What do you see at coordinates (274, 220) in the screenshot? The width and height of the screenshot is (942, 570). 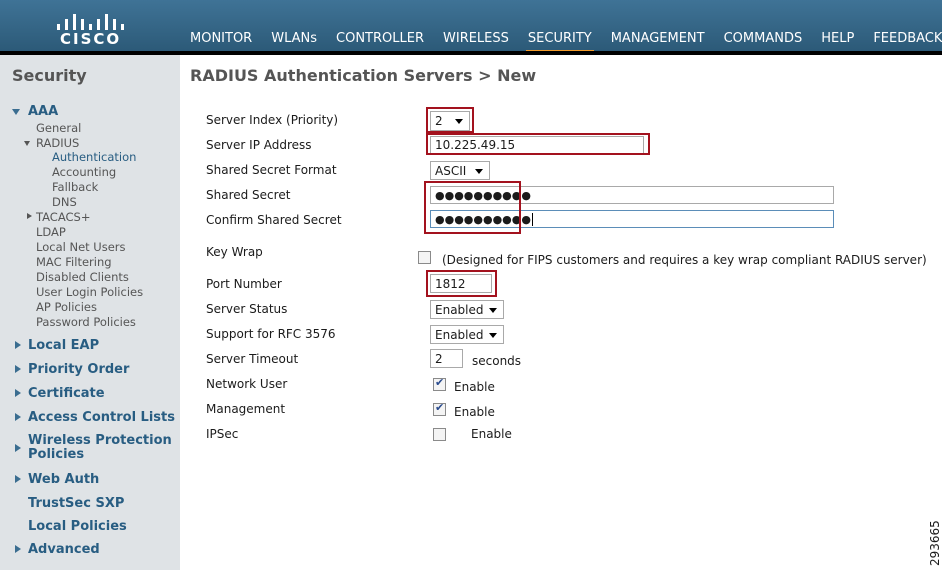 I see `confirm-secret-label: Confirm Shared Secret` at bounding box center [274, 220].